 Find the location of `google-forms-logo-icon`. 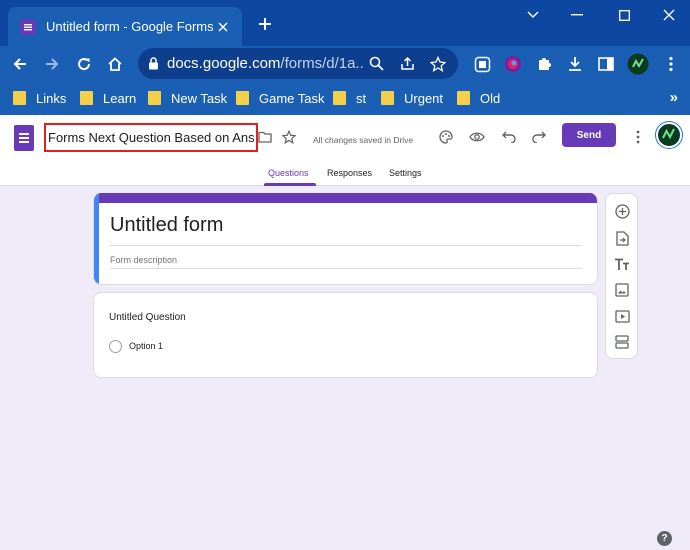

google-forms-logo-icon is located at coordinates (24, 138).